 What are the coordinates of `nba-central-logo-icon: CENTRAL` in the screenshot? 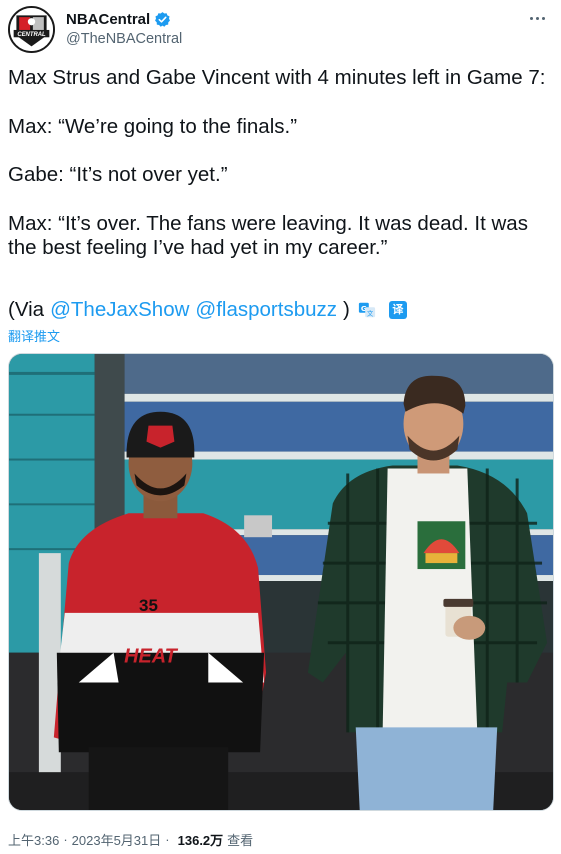 It's located at (31, 29).